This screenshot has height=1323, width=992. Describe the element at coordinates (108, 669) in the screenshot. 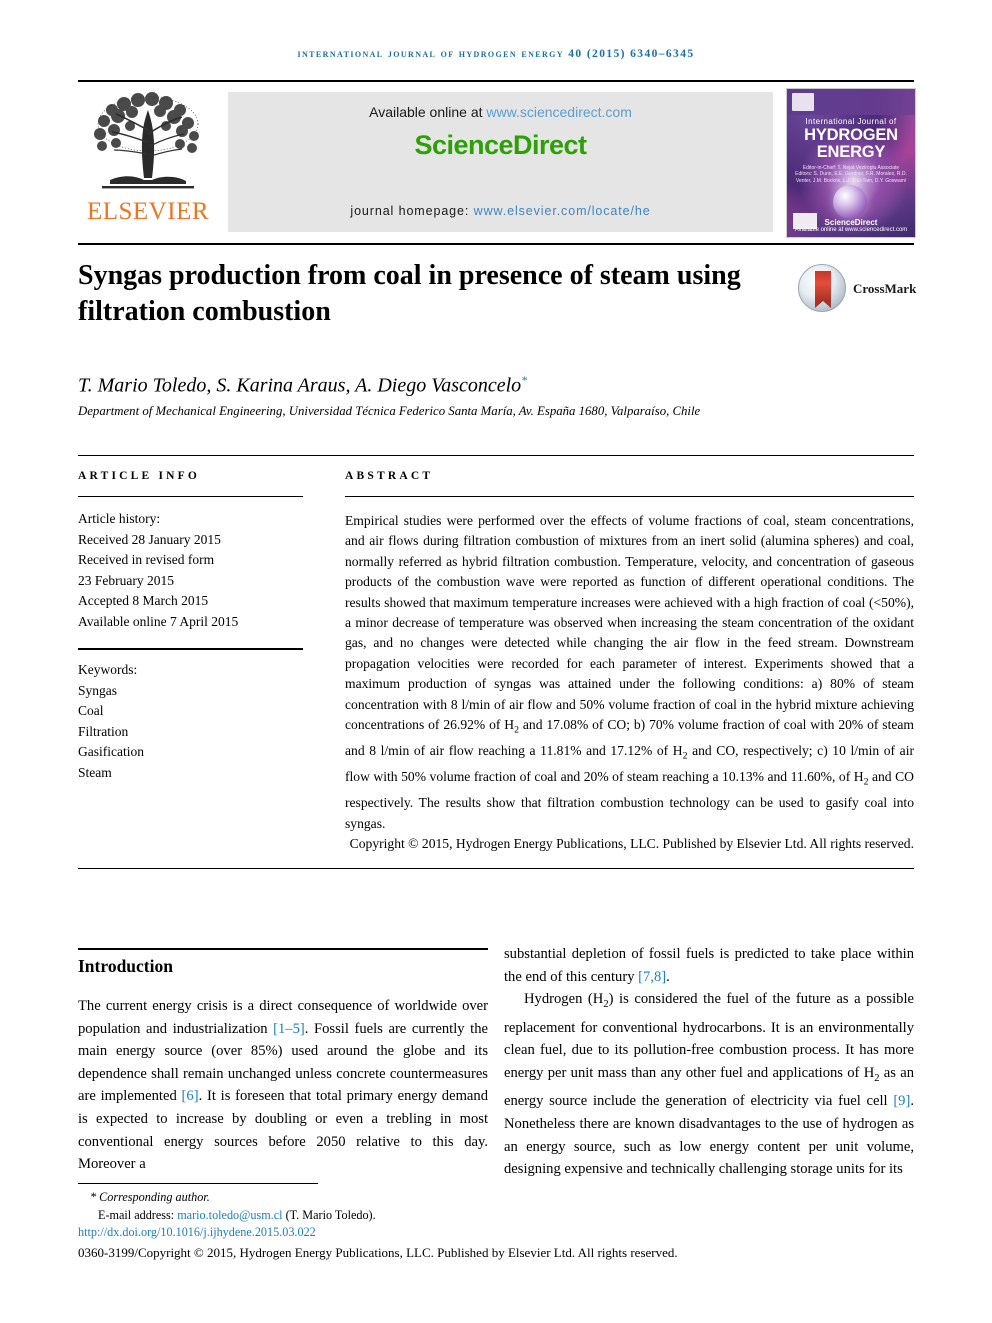

I see `keywords-label: Keywords:` at that location.